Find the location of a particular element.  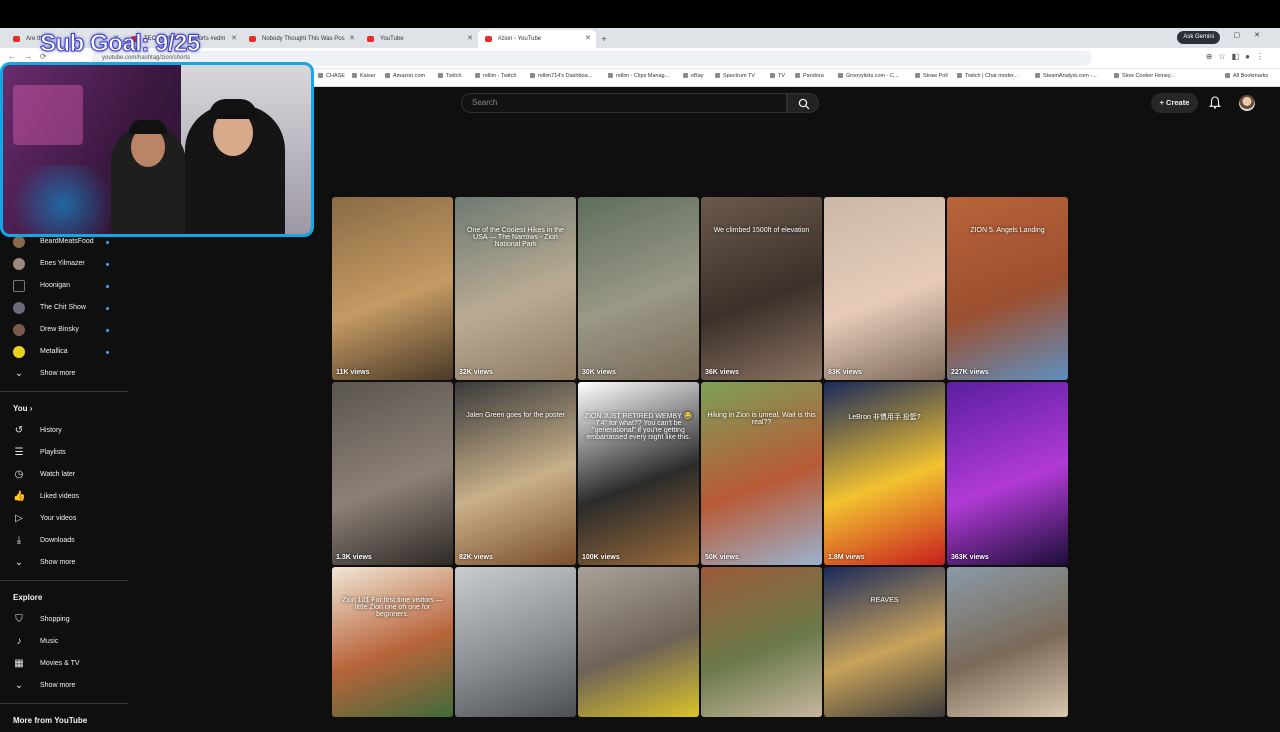

account-avatar is located at coordinates (1247, 103).